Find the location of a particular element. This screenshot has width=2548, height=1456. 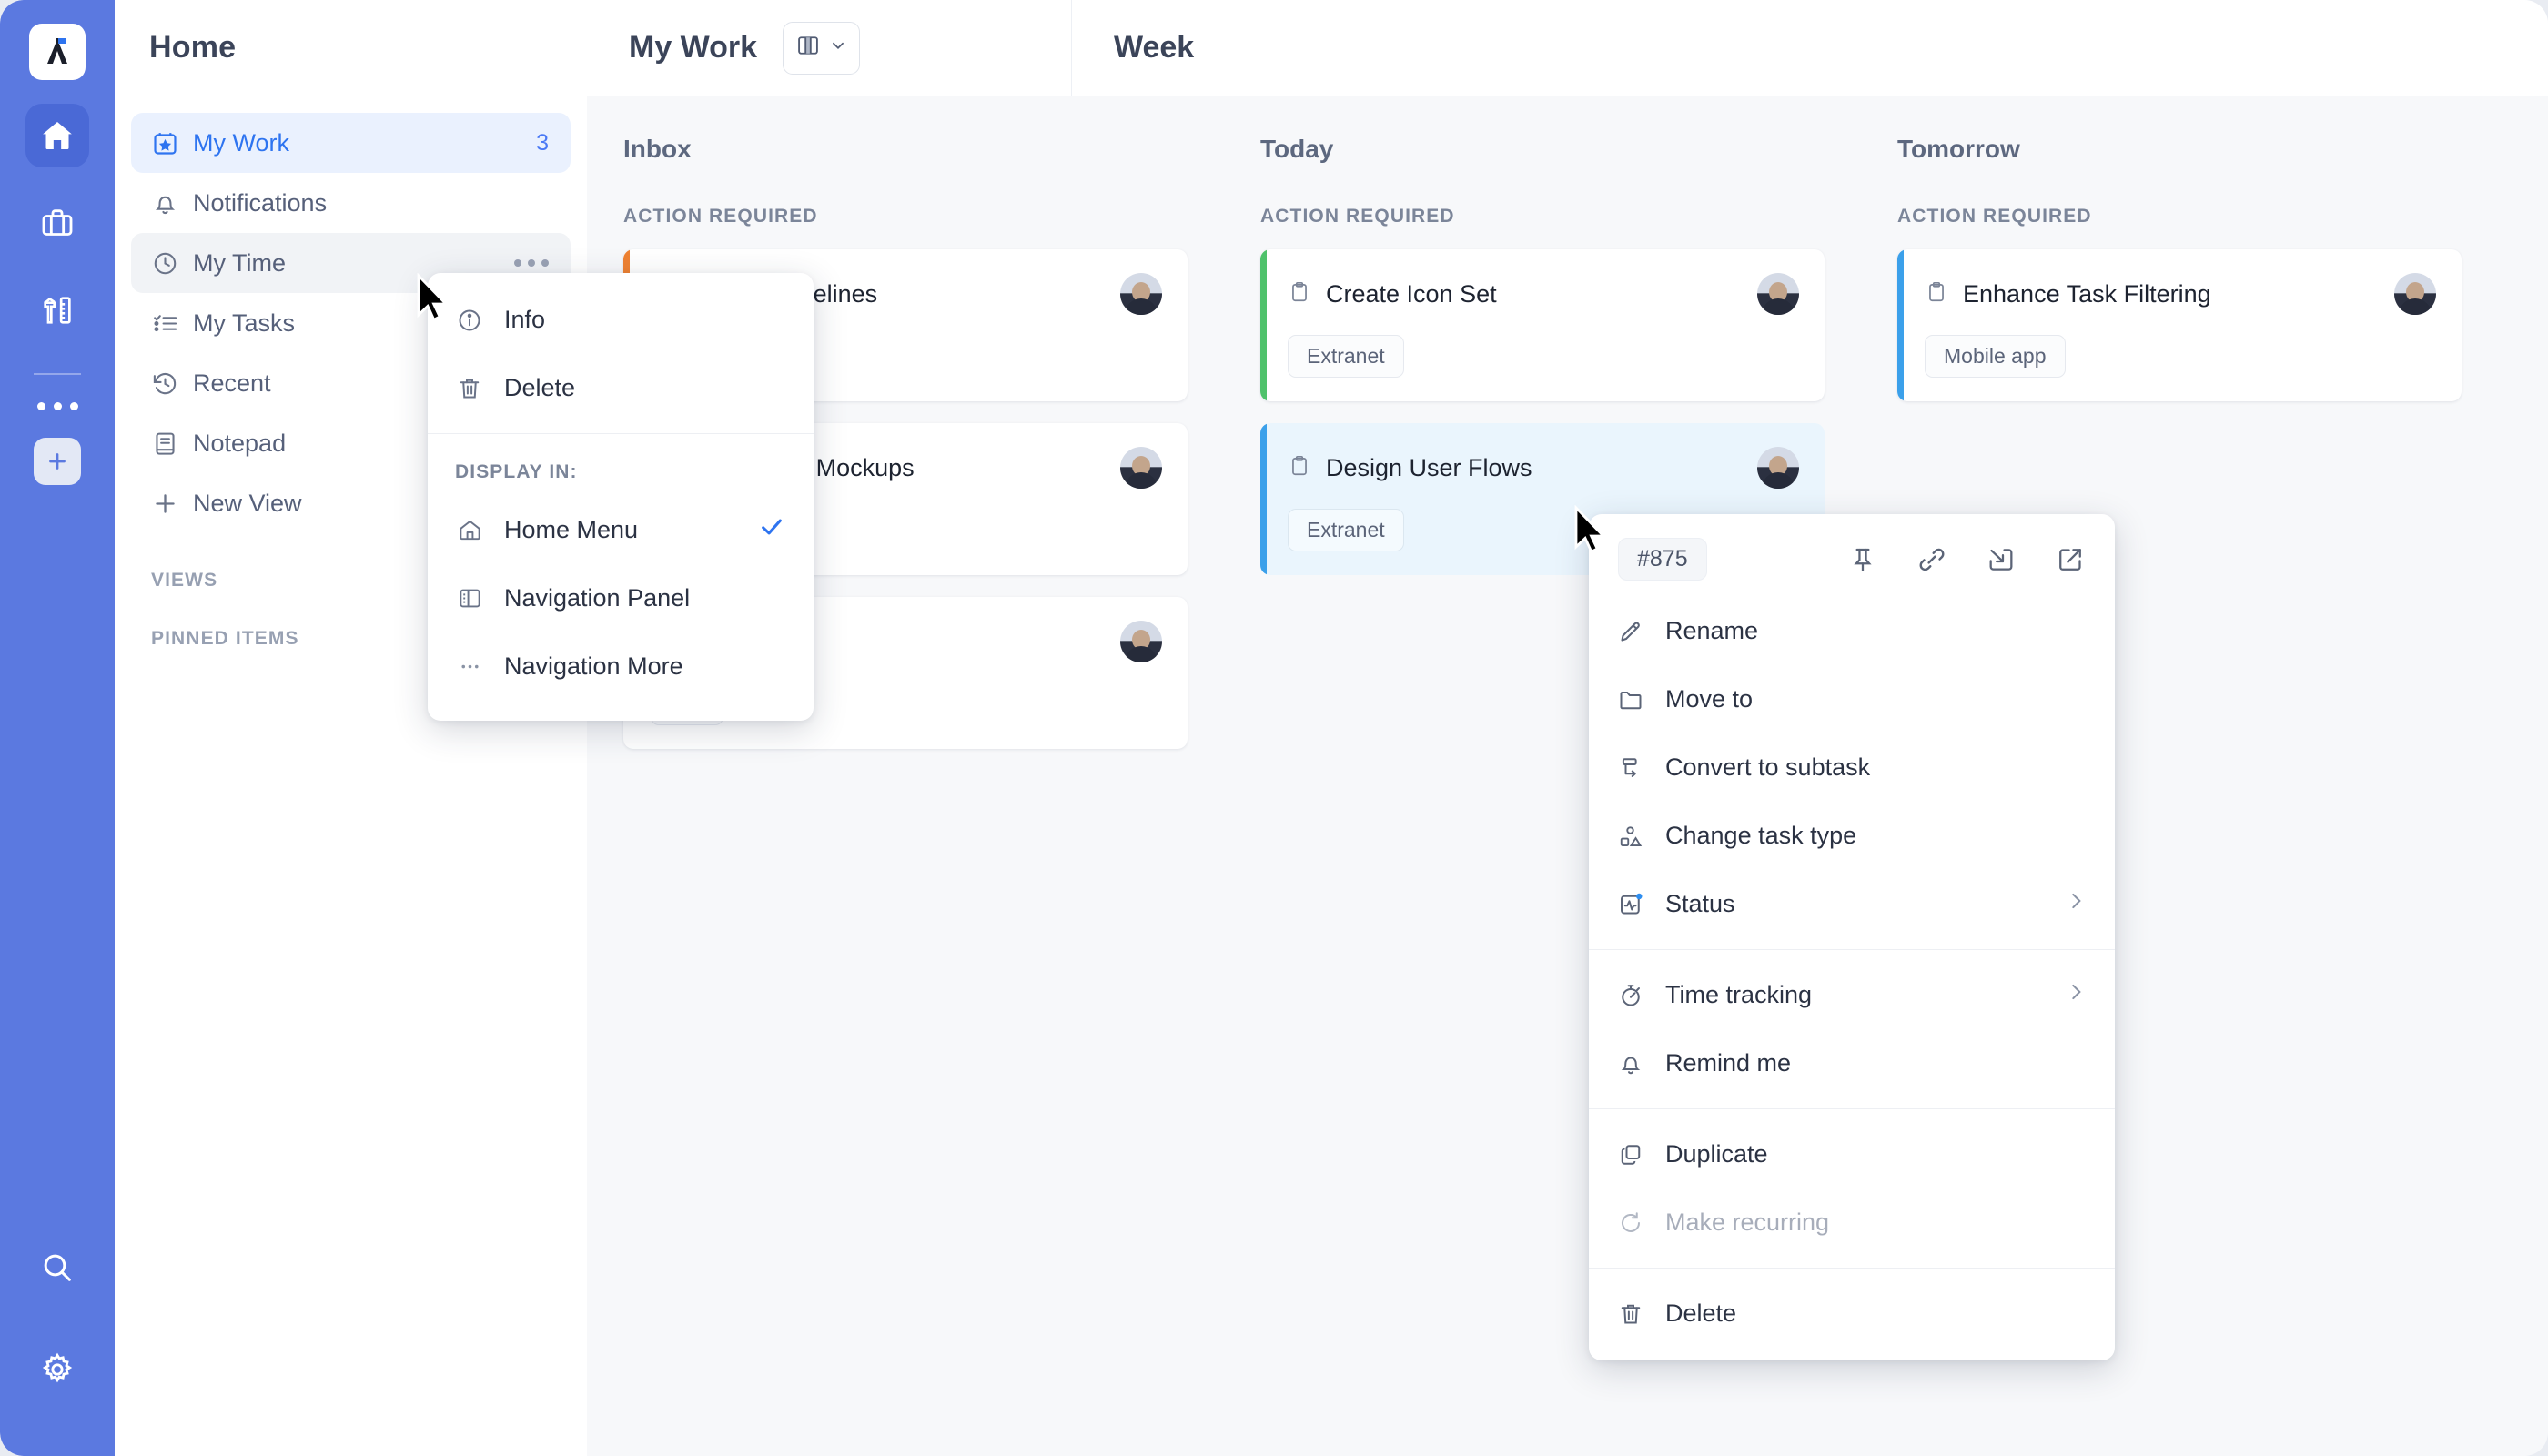

menu-item-remind-me: Remind me is located at coordinates (1852, 1063).